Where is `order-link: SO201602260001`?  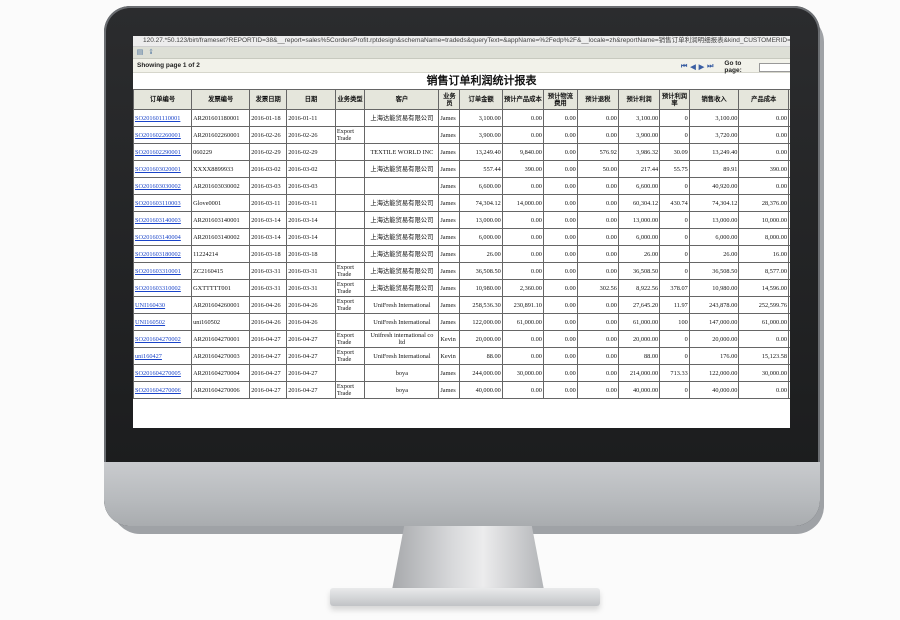 order-link: SO201602260001 is located at coordinates (158, 135).